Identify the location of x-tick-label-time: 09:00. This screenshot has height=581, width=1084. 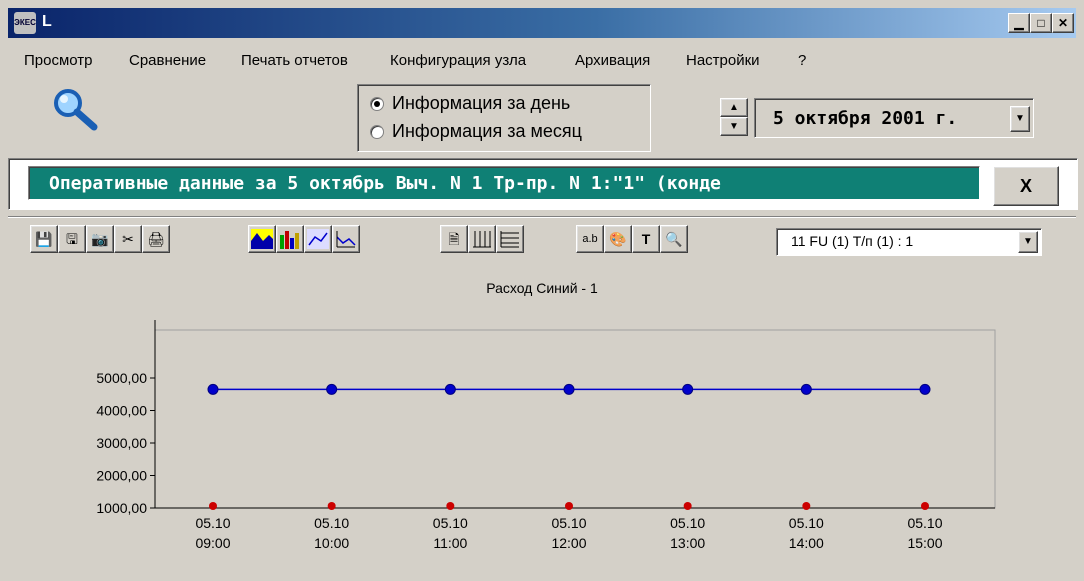
(212, 543).